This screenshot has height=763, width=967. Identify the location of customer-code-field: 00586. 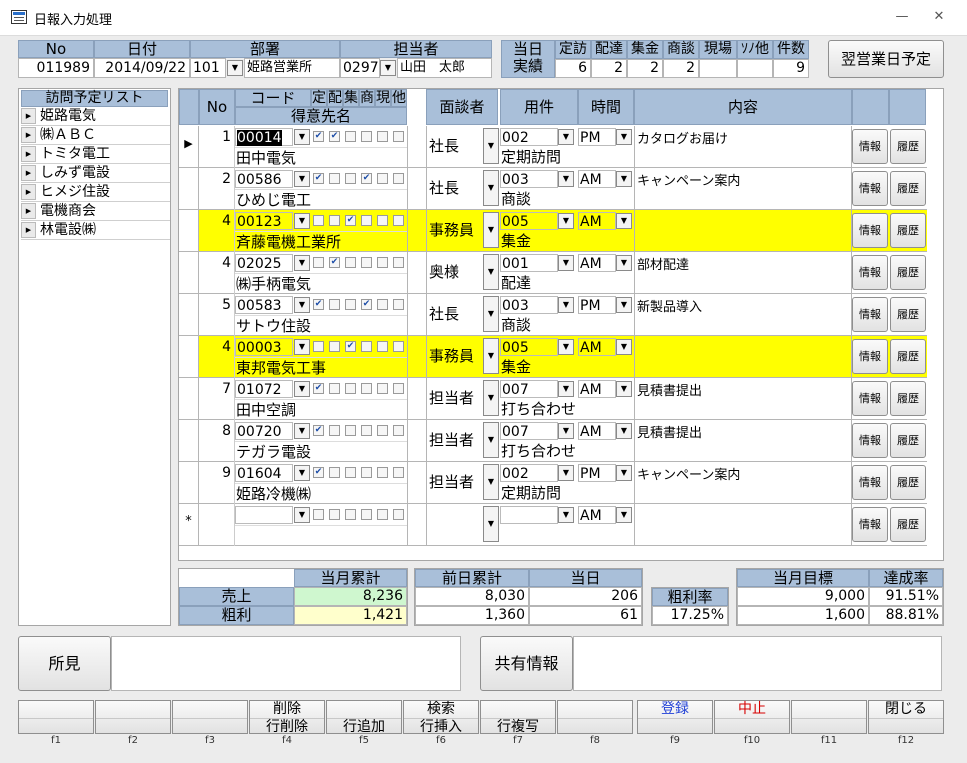
(264, 179).